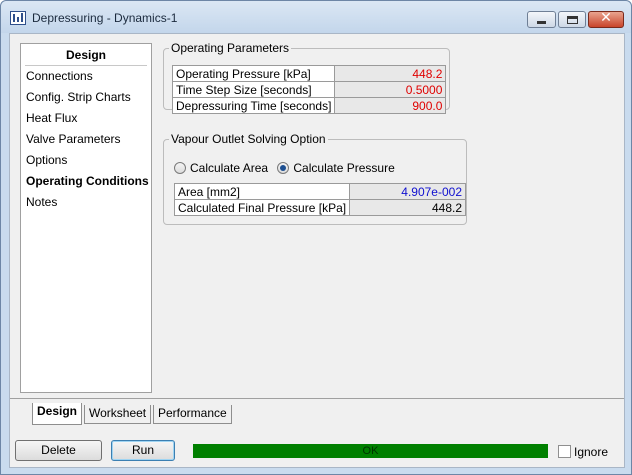 The image size is (632, 475). Describe the element at coordinates (262, 191) in the screenshot. I see `area-label: Area [mm2]` at that location.